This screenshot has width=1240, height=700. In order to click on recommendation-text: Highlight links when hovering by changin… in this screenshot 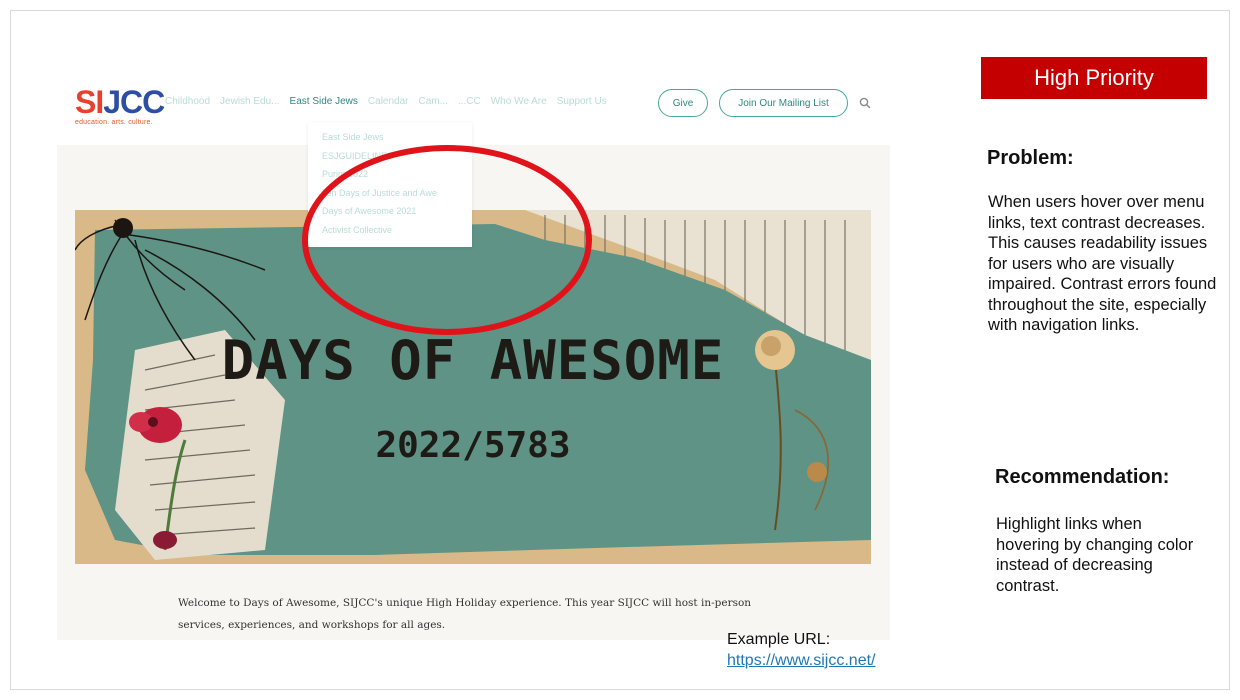, I will do `click(1095, 555)`.